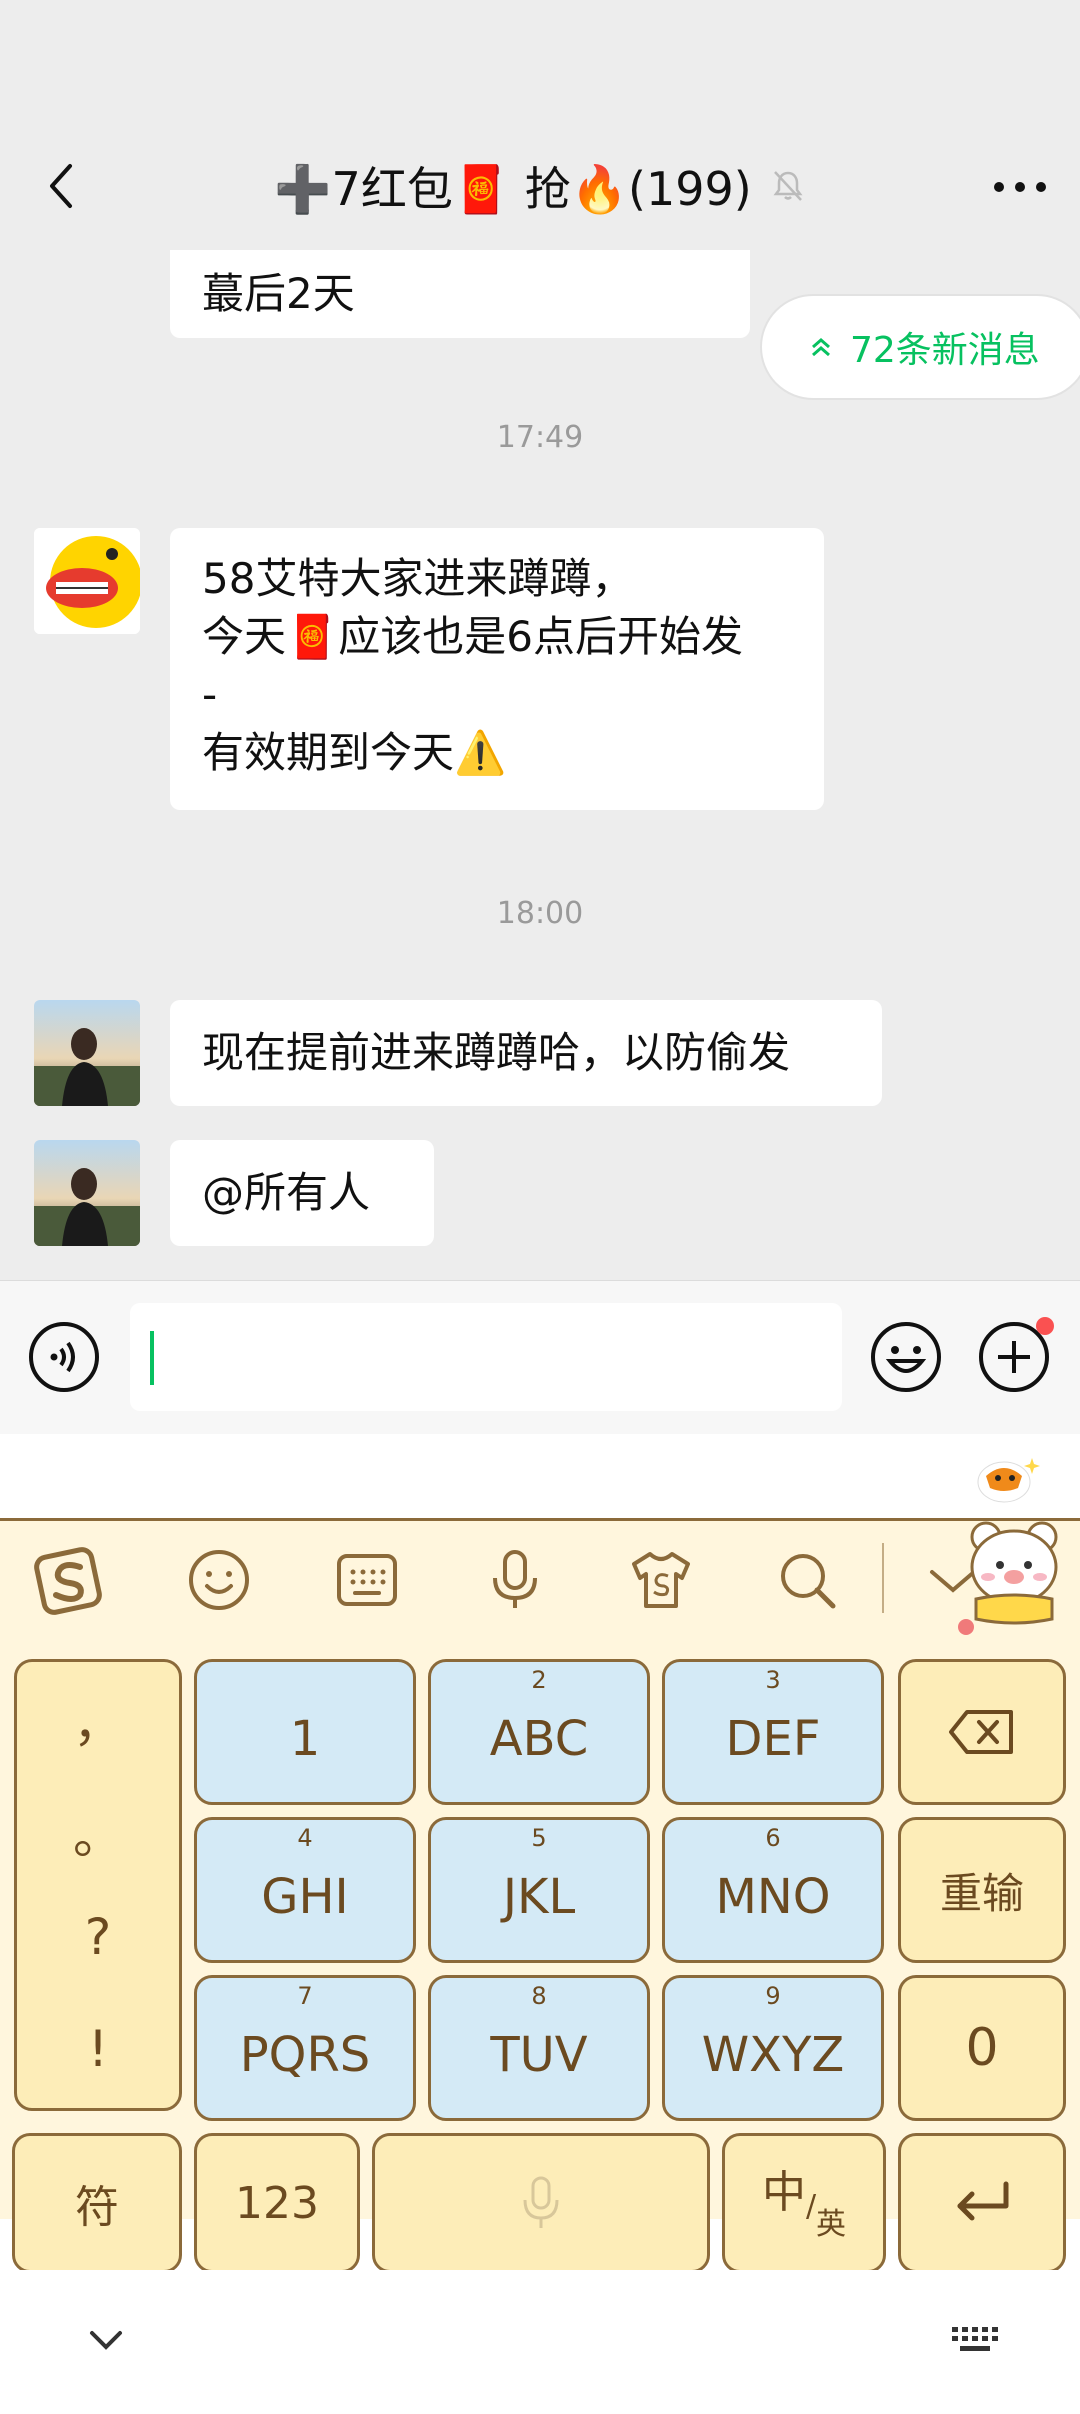  I want to click on key-wxyz: 9 WXYZ, so click(773, 2048).